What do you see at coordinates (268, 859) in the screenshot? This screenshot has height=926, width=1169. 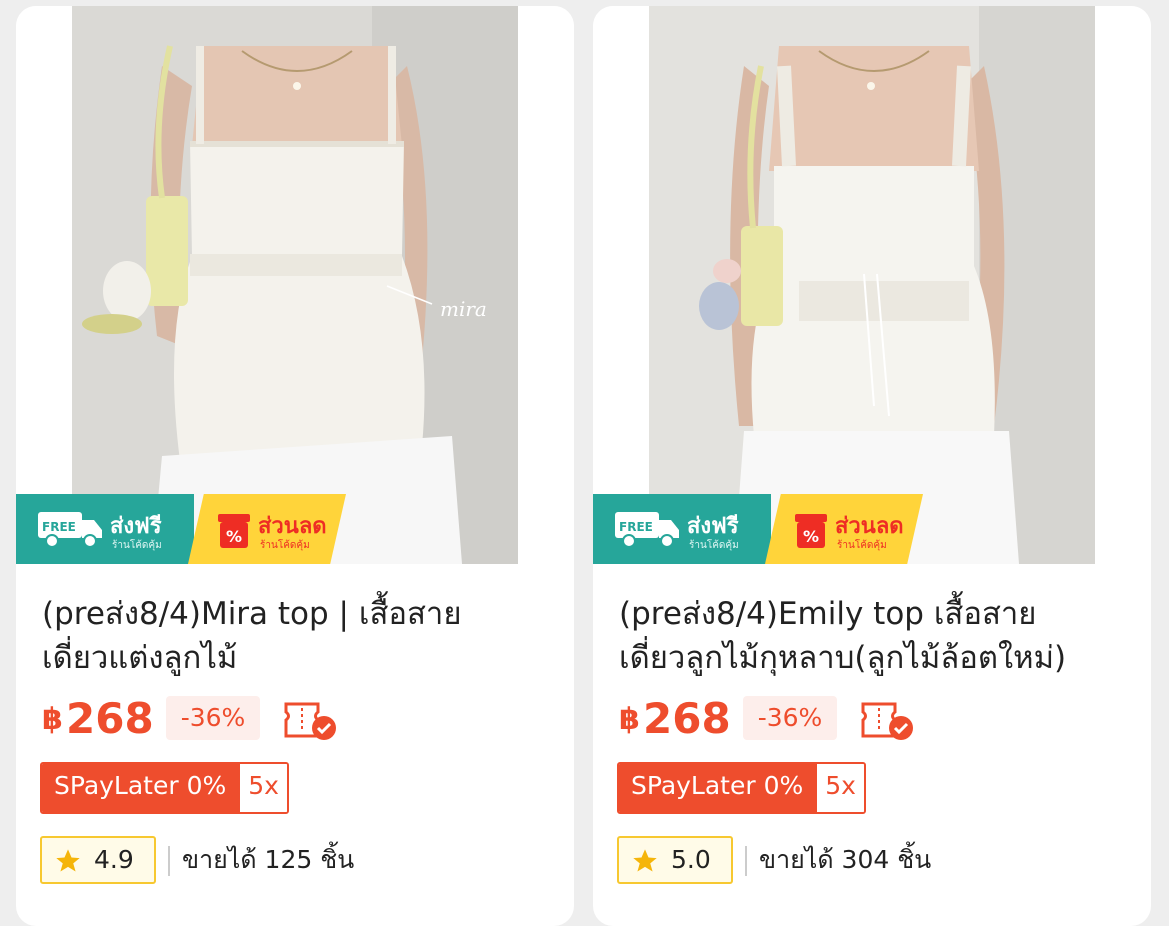 I see `sold-count: ขายได้ 125 ชิ้น` at bounding box center [268, 859].